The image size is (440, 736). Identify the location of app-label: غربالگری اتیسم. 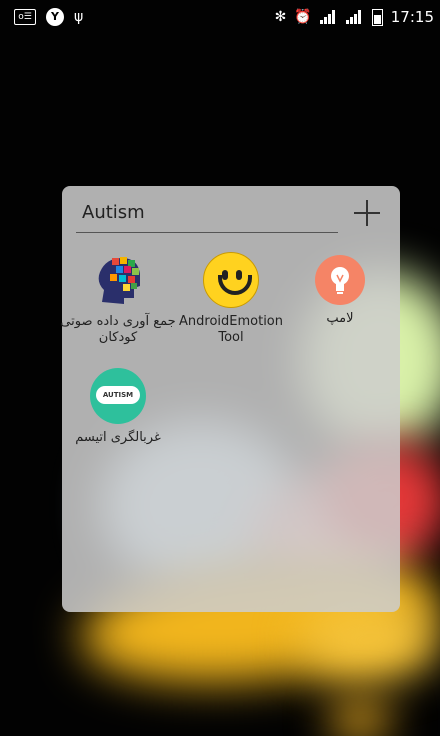
(118, 437).